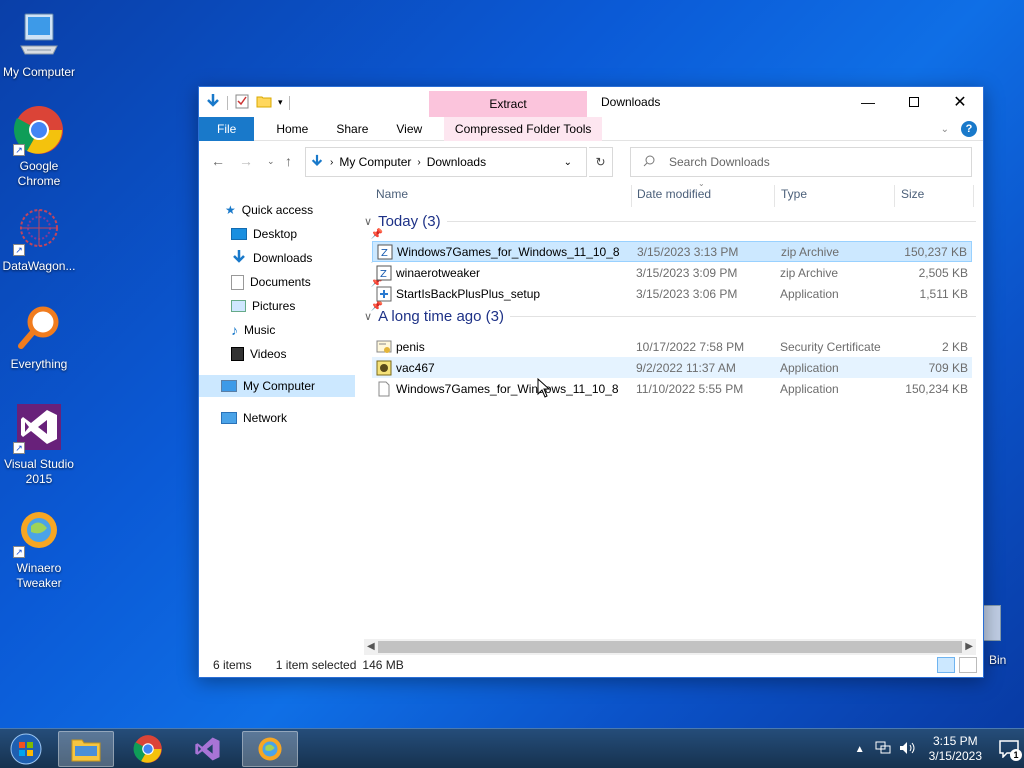 This screenshot has width=1024, height=768. Describe the element at coordinates (237, 282) in the screenshot. I see `documents-icon` at that location.